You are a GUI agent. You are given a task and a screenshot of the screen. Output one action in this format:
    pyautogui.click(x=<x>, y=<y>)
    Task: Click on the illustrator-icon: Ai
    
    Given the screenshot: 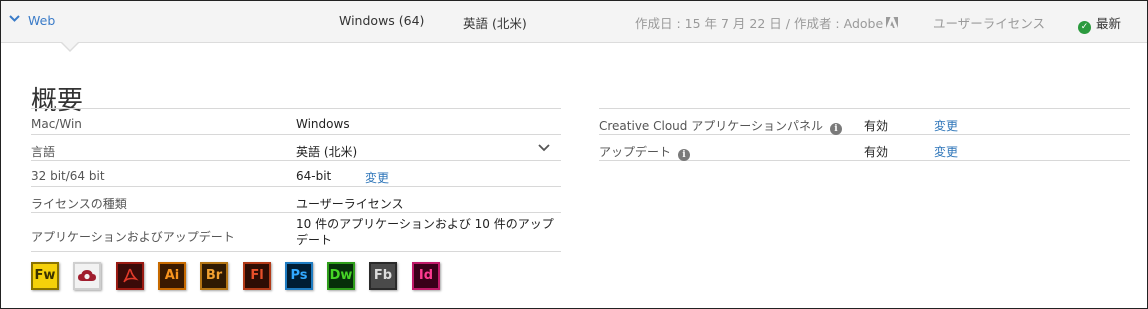 What is the action you would take?
    pyautogui.click(x=172, y=276)
    